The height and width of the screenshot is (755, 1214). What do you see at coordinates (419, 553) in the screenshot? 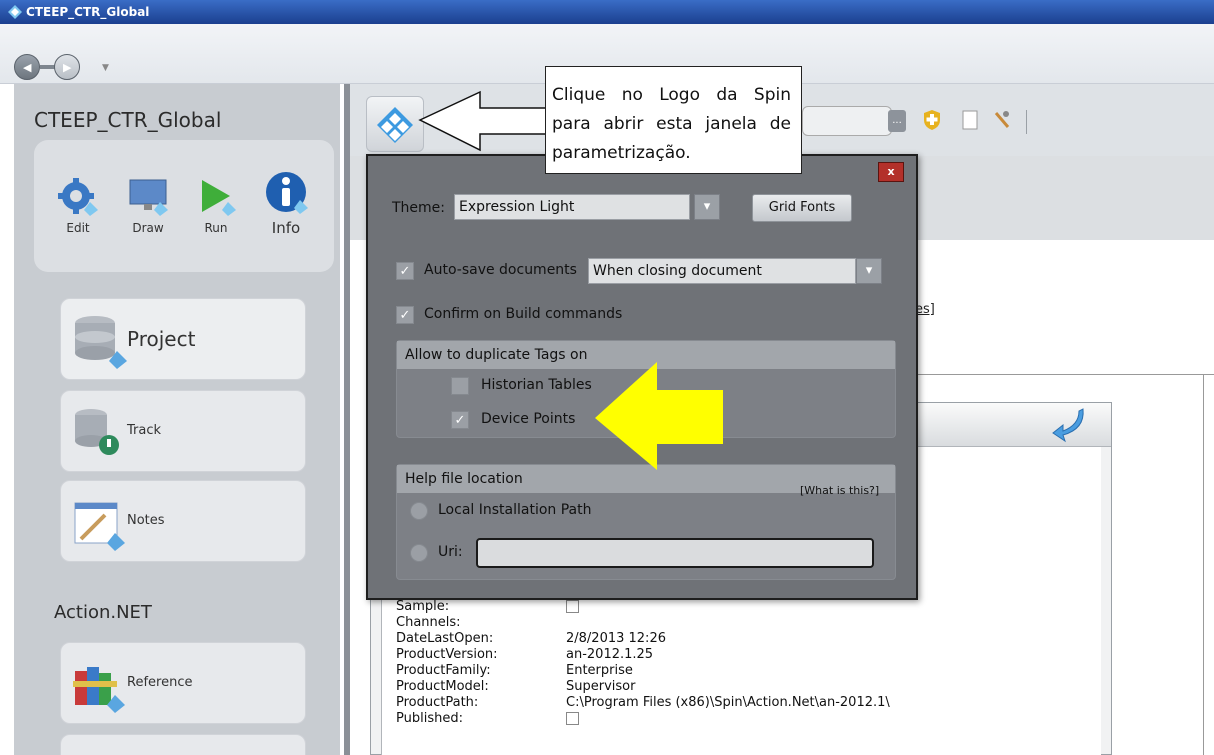
I see `uri-radio` at bounding box center [419, 553].